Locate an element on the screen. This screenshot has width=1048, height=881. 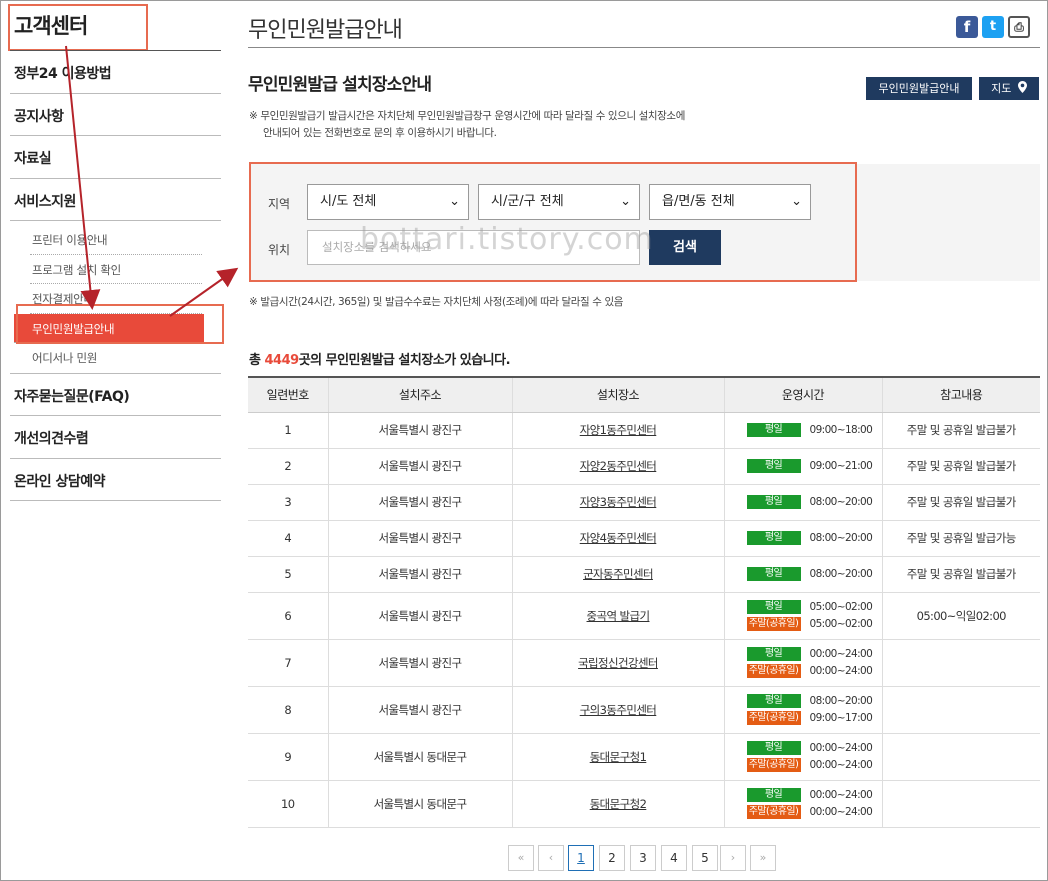
annotation-arrows is located at coordinates (152, 181).